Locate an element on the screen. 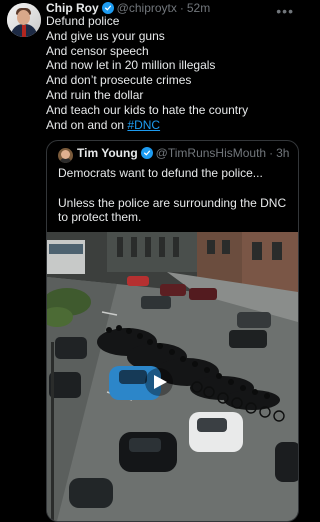 Image resolution: width=320 pixels, height=522 pixels. post-time: 52m is located at coordinates (198, 8).